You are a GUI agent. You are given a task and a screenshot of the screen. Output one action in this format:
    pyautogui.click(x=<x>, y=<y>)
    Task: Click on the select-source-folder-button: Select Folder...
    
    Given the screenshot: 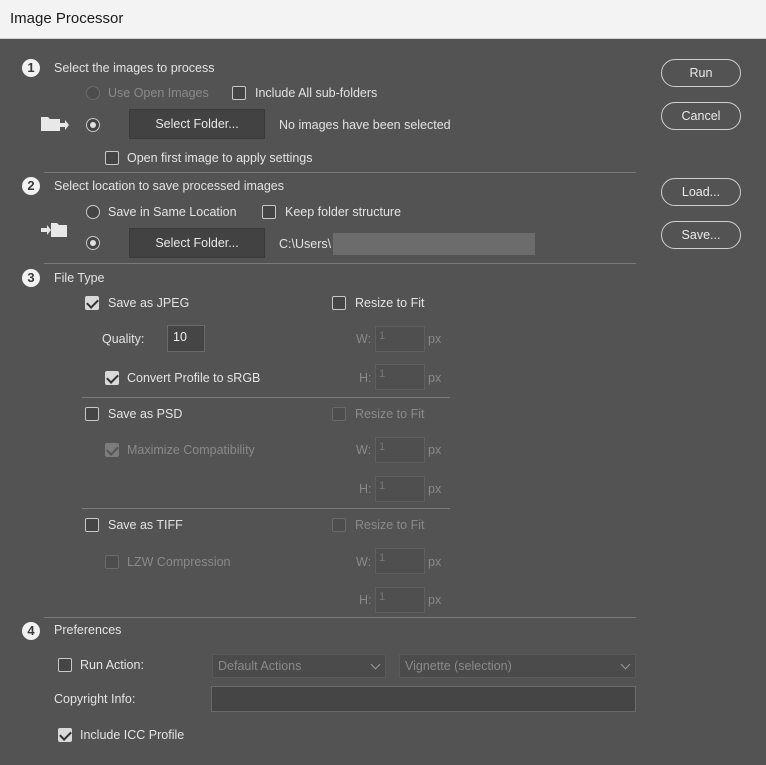 What is the action you would take?
    pyautogui.click(x=197, y=124)
    